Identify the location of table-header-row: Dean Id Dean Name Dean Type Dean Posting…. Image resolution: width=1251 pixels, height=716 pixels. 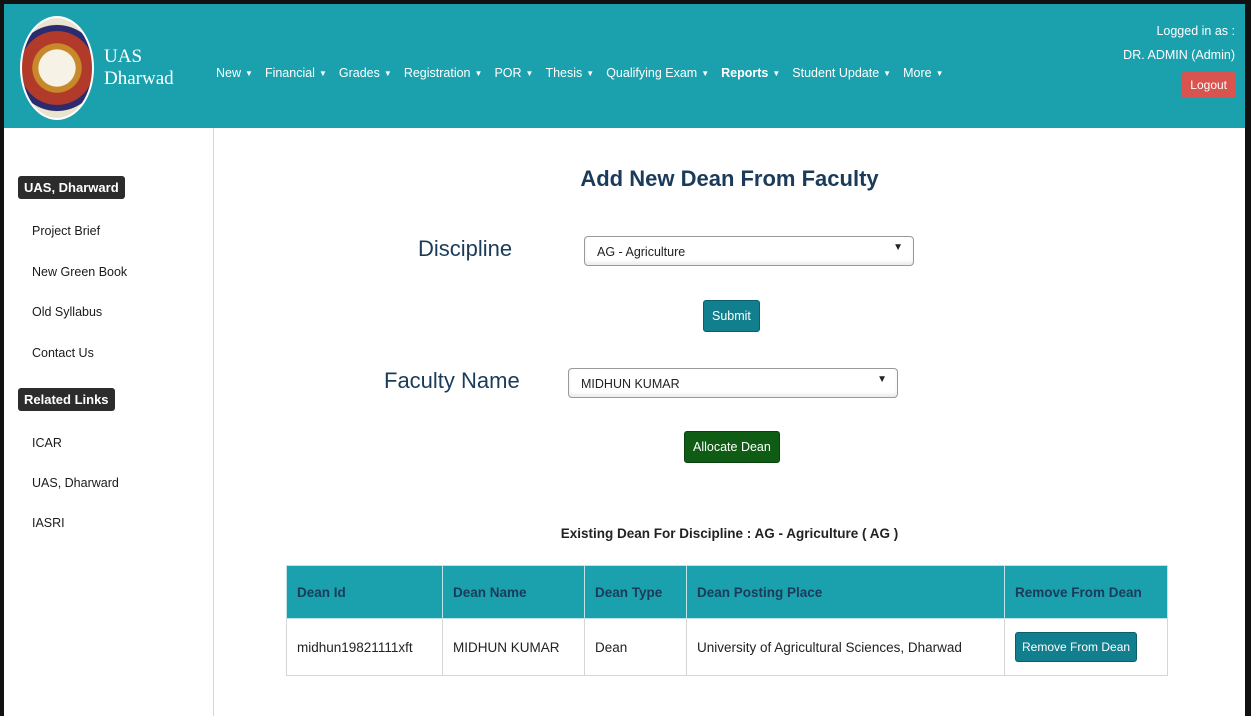
(727, 592).